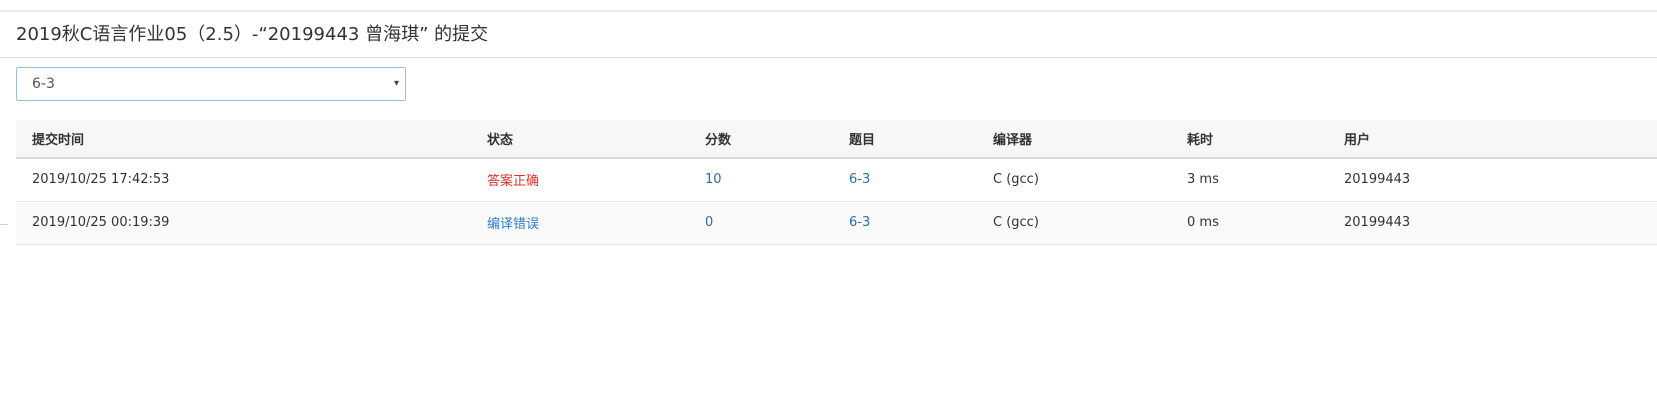  What do you see at coordinates (101, 222) in the screenshot?
I see `cell-submit-time: 2019/10/25 00:19:39` at bounding box center [101, 222].